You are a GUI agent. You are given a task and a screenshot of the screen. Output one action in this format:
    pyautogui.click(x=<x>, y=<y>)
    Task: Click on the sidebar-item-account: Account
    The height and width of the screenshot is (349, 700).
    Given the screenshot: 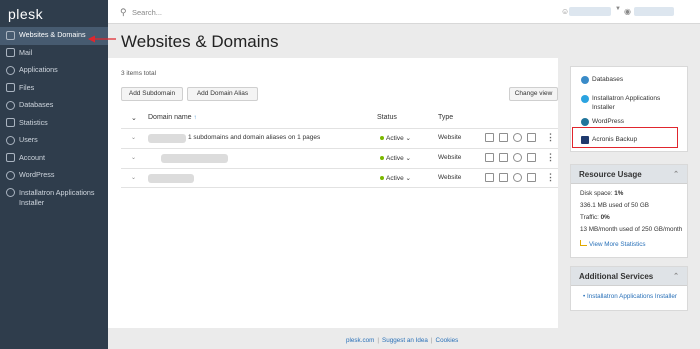 What is the action you would take?
    pyautogui.click(x=54, y=159)
    